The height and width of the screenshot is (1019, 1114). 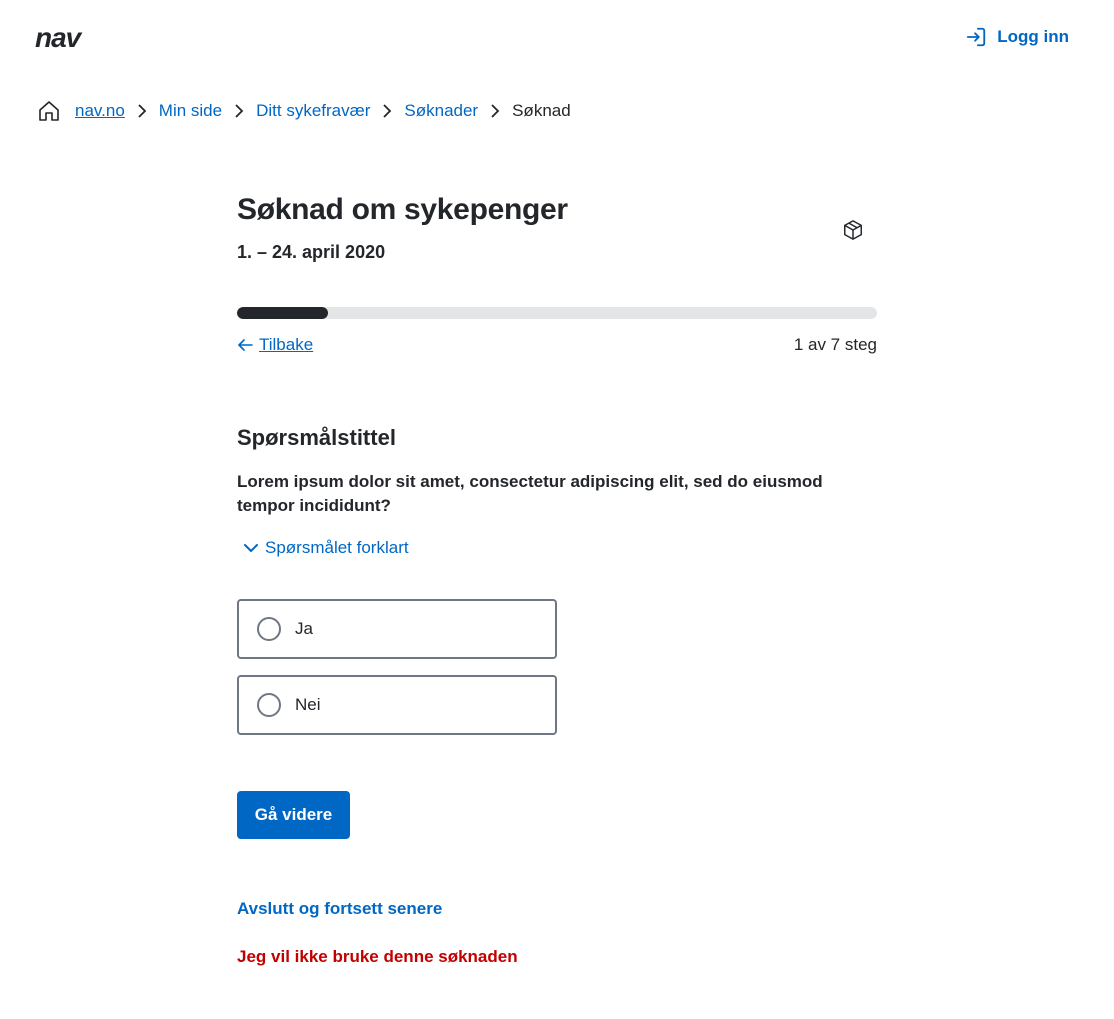 What do you see at coordinates (313, 111) in the screenshot?
I see `breadcrumb-link-sykefravaer: Ditt sykefravær` at bounding box center [313, 111].